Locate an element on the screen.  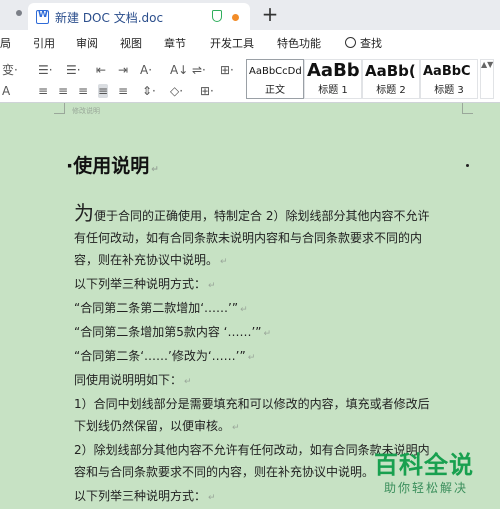
style-heading-3: AaBbC 标题 3 is located at coordinates (449, 79).